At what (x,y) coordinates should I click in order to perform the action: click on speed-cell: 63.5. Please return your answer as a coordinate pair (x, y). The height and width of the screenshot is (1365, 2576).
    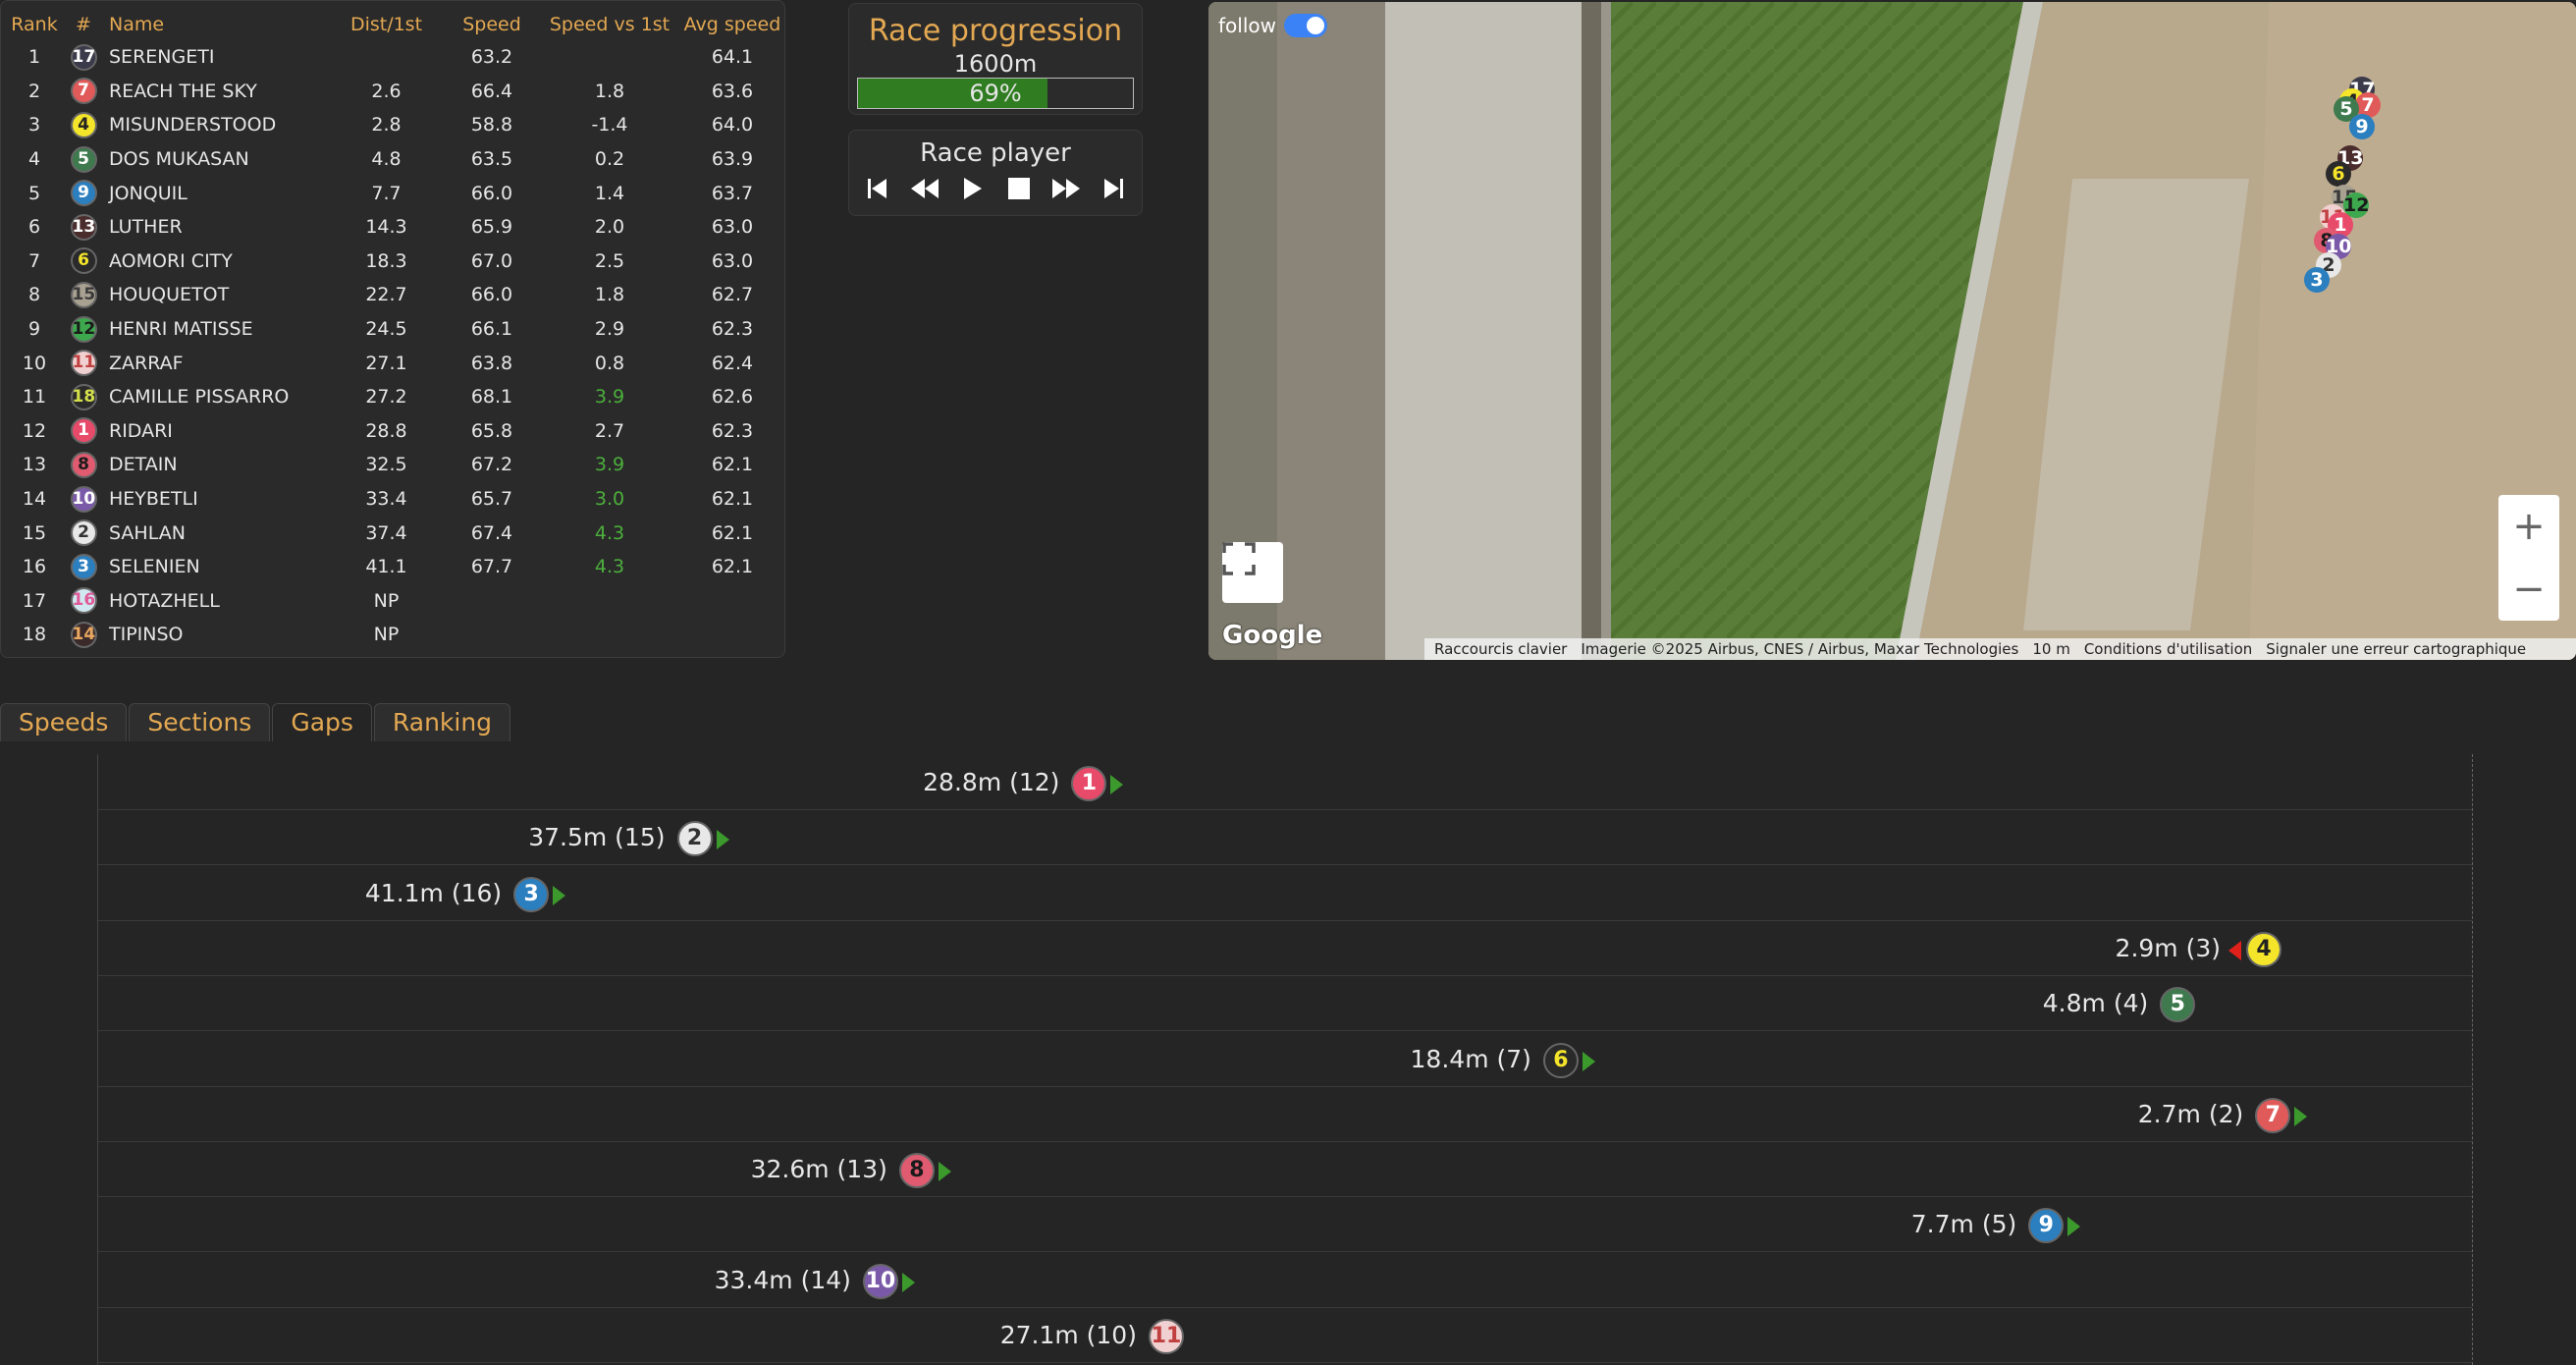
    Looking at the image, I should click on (491, 159).